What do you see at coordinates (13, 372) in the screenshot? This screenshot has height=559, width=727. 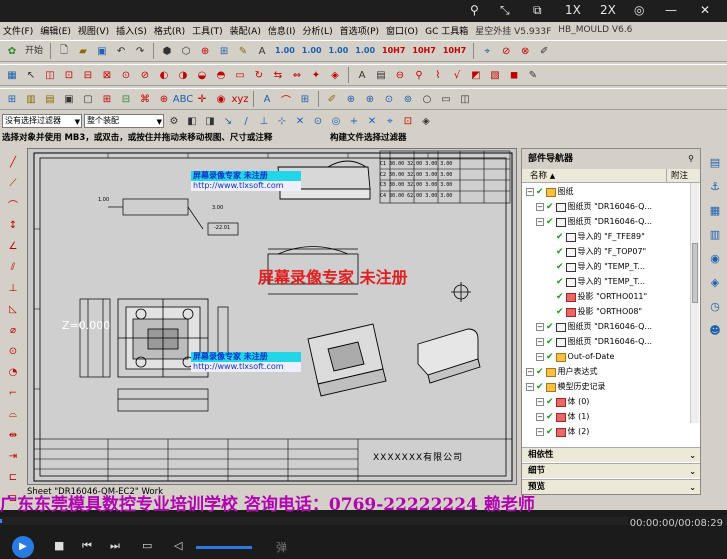 I see `radius-dim-icon: ◔` at bounding box center [13, 372].